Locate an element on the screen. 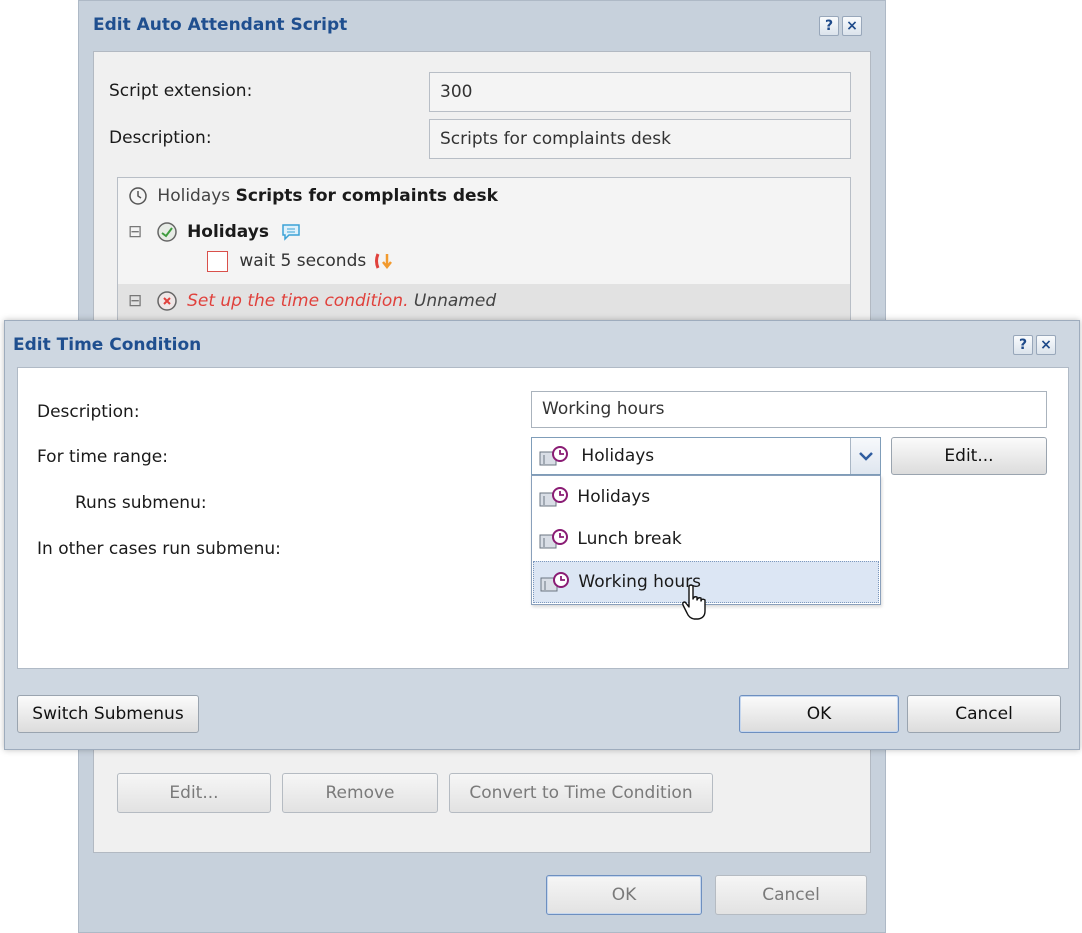 The width and height of the screenshot is (1082, 933). convert-button: Convert to Time Condition is located at coordinates (581, 793).